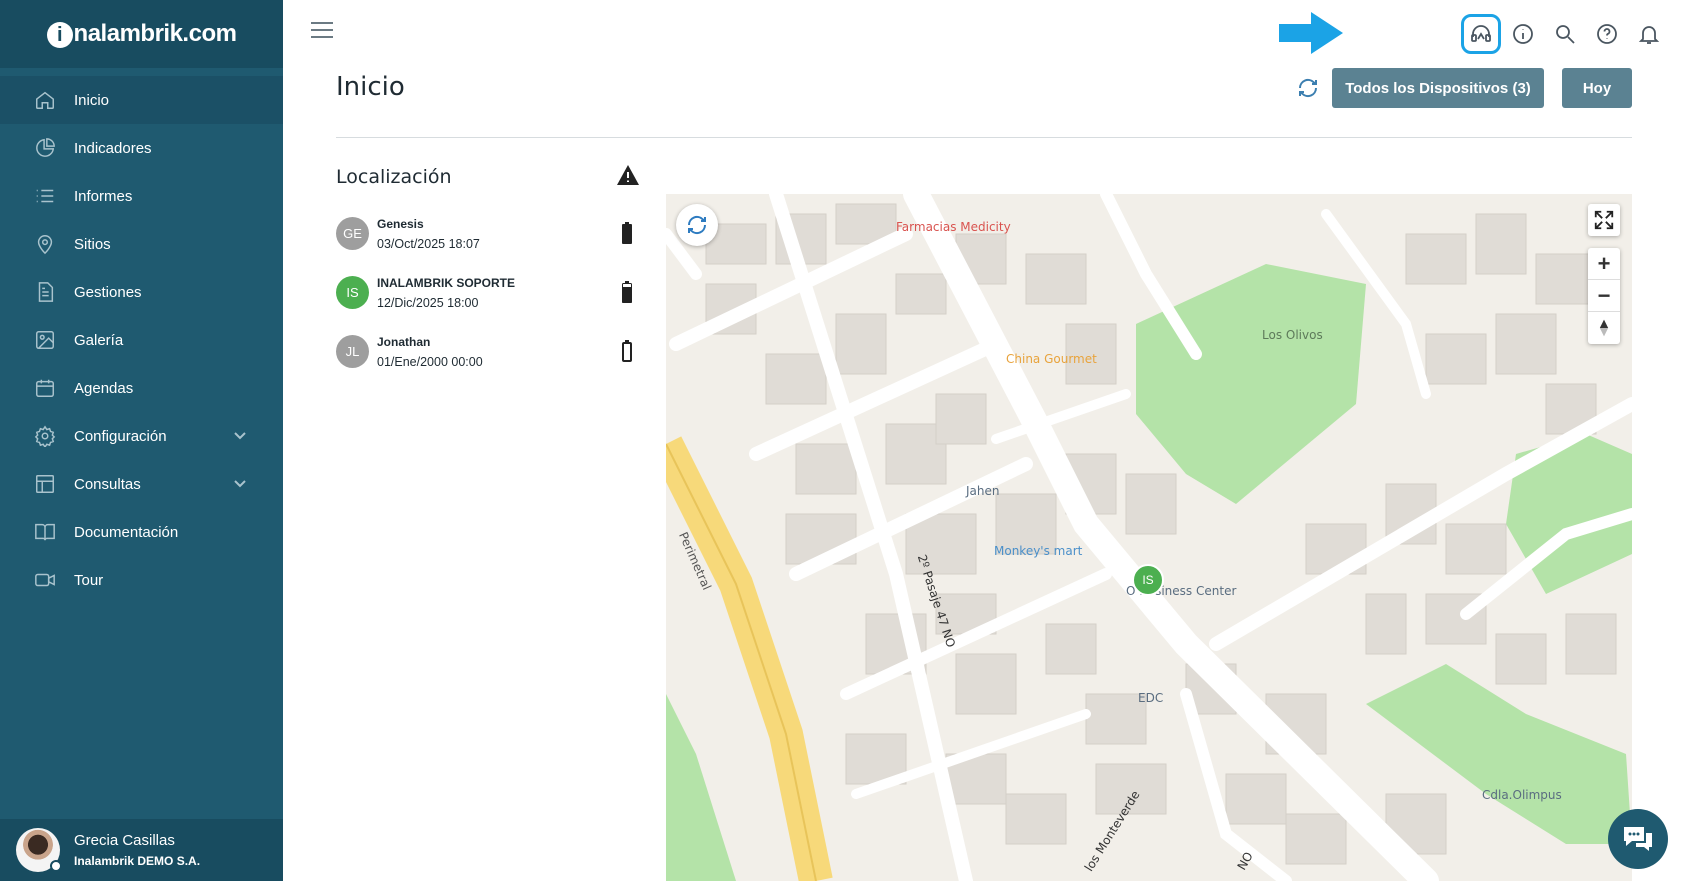 The width and height of the screenshot is (1683, 881). I want to click on sidebar-item-label: Galería, so click(99, 340).